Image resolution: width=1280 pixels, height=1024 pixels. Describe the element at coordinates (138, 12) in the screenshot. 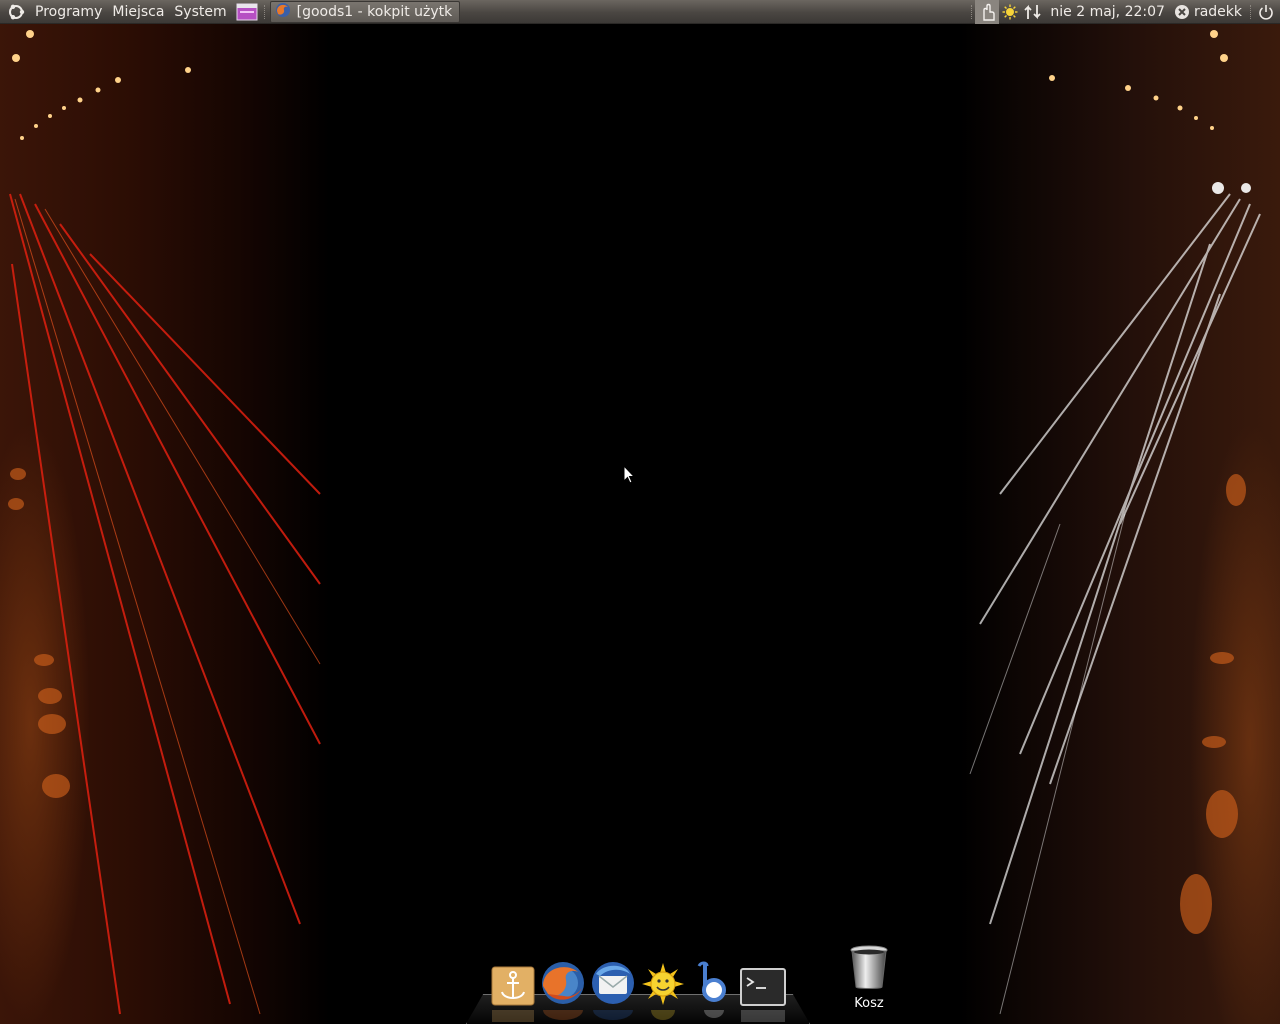

I see `menu-places: Miejsca` at that location.